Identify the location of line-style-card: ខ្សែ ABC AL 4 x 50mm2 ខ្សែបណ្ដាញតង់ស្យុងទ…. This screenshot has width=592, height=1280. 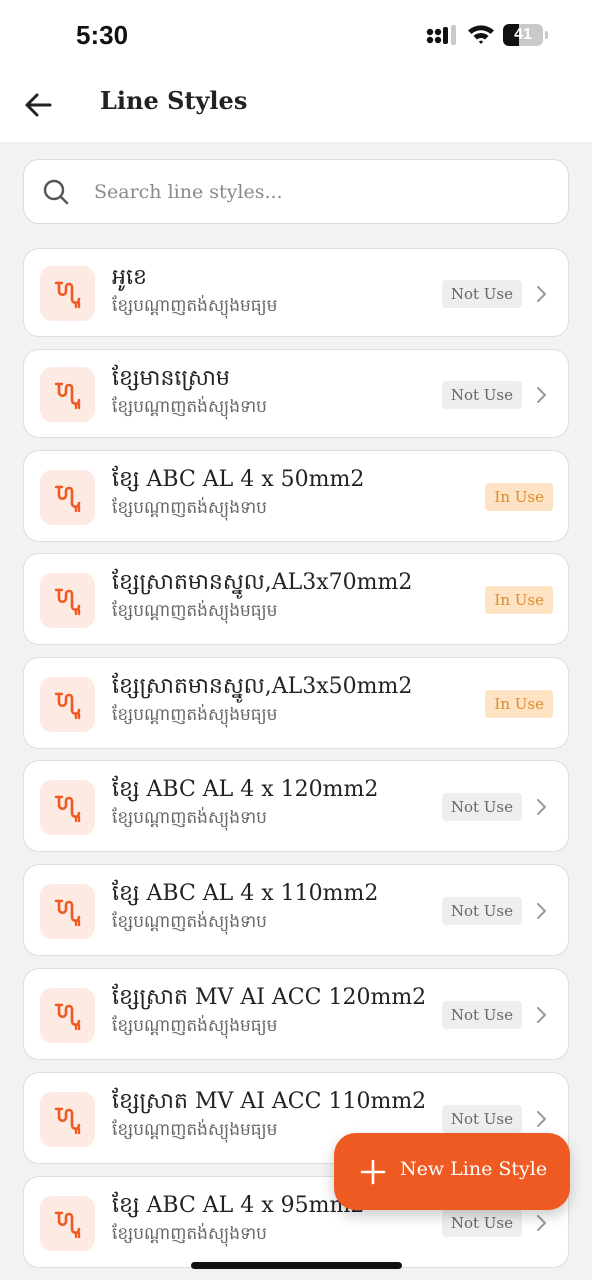
(296, 496).